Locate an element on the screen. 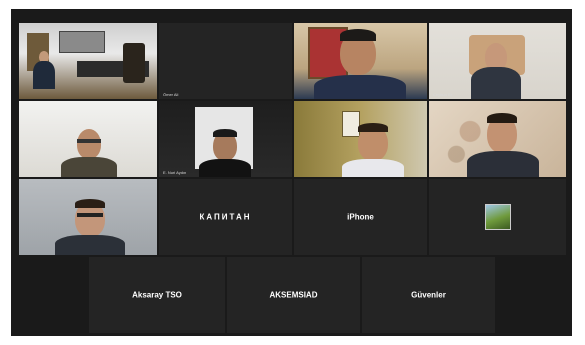 This screenshot has width=585, height=345. participant-tile-p3 is located at coordinates (360, 61).